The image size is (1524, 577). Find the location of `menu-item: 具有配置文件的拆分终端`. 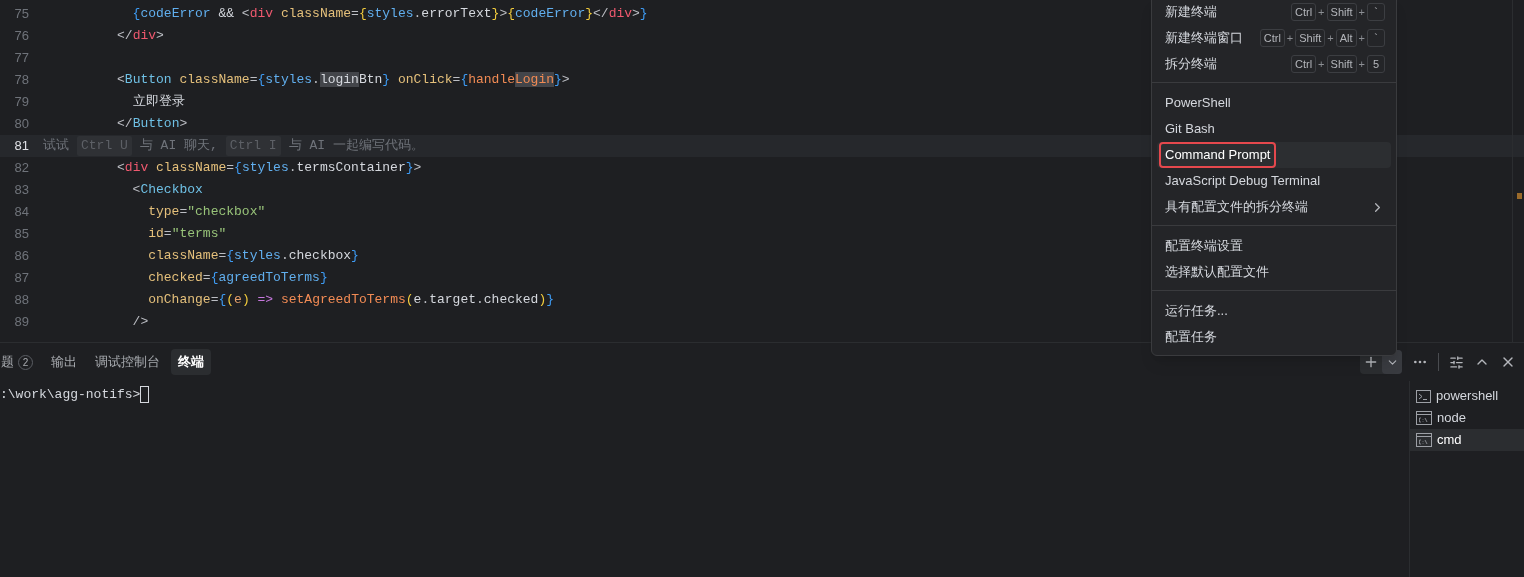

menu-item: 具有配置文件的拆分终端 is located at coordinates (1274, 207).